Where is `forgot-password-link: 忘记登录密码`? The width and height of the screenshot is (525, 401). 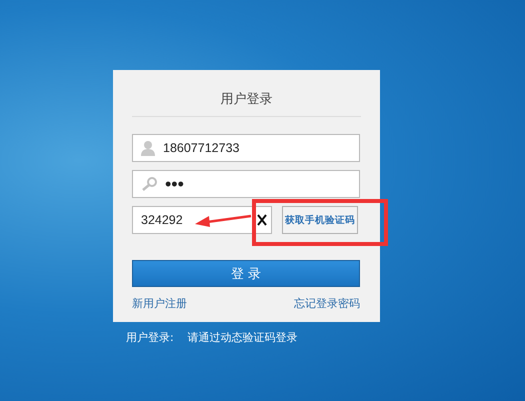
forgot-password-link: 忘记登录密码 is located at coordinates (327, 303).